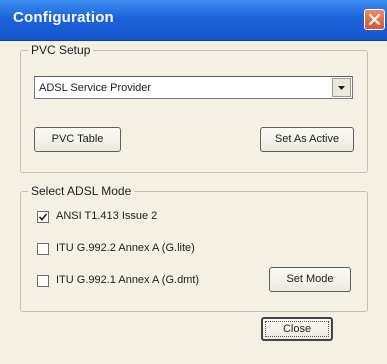 This screenshot has height=364, width=387. I want to click on provider-select: ADSL Service Provider, so click(193, 87).